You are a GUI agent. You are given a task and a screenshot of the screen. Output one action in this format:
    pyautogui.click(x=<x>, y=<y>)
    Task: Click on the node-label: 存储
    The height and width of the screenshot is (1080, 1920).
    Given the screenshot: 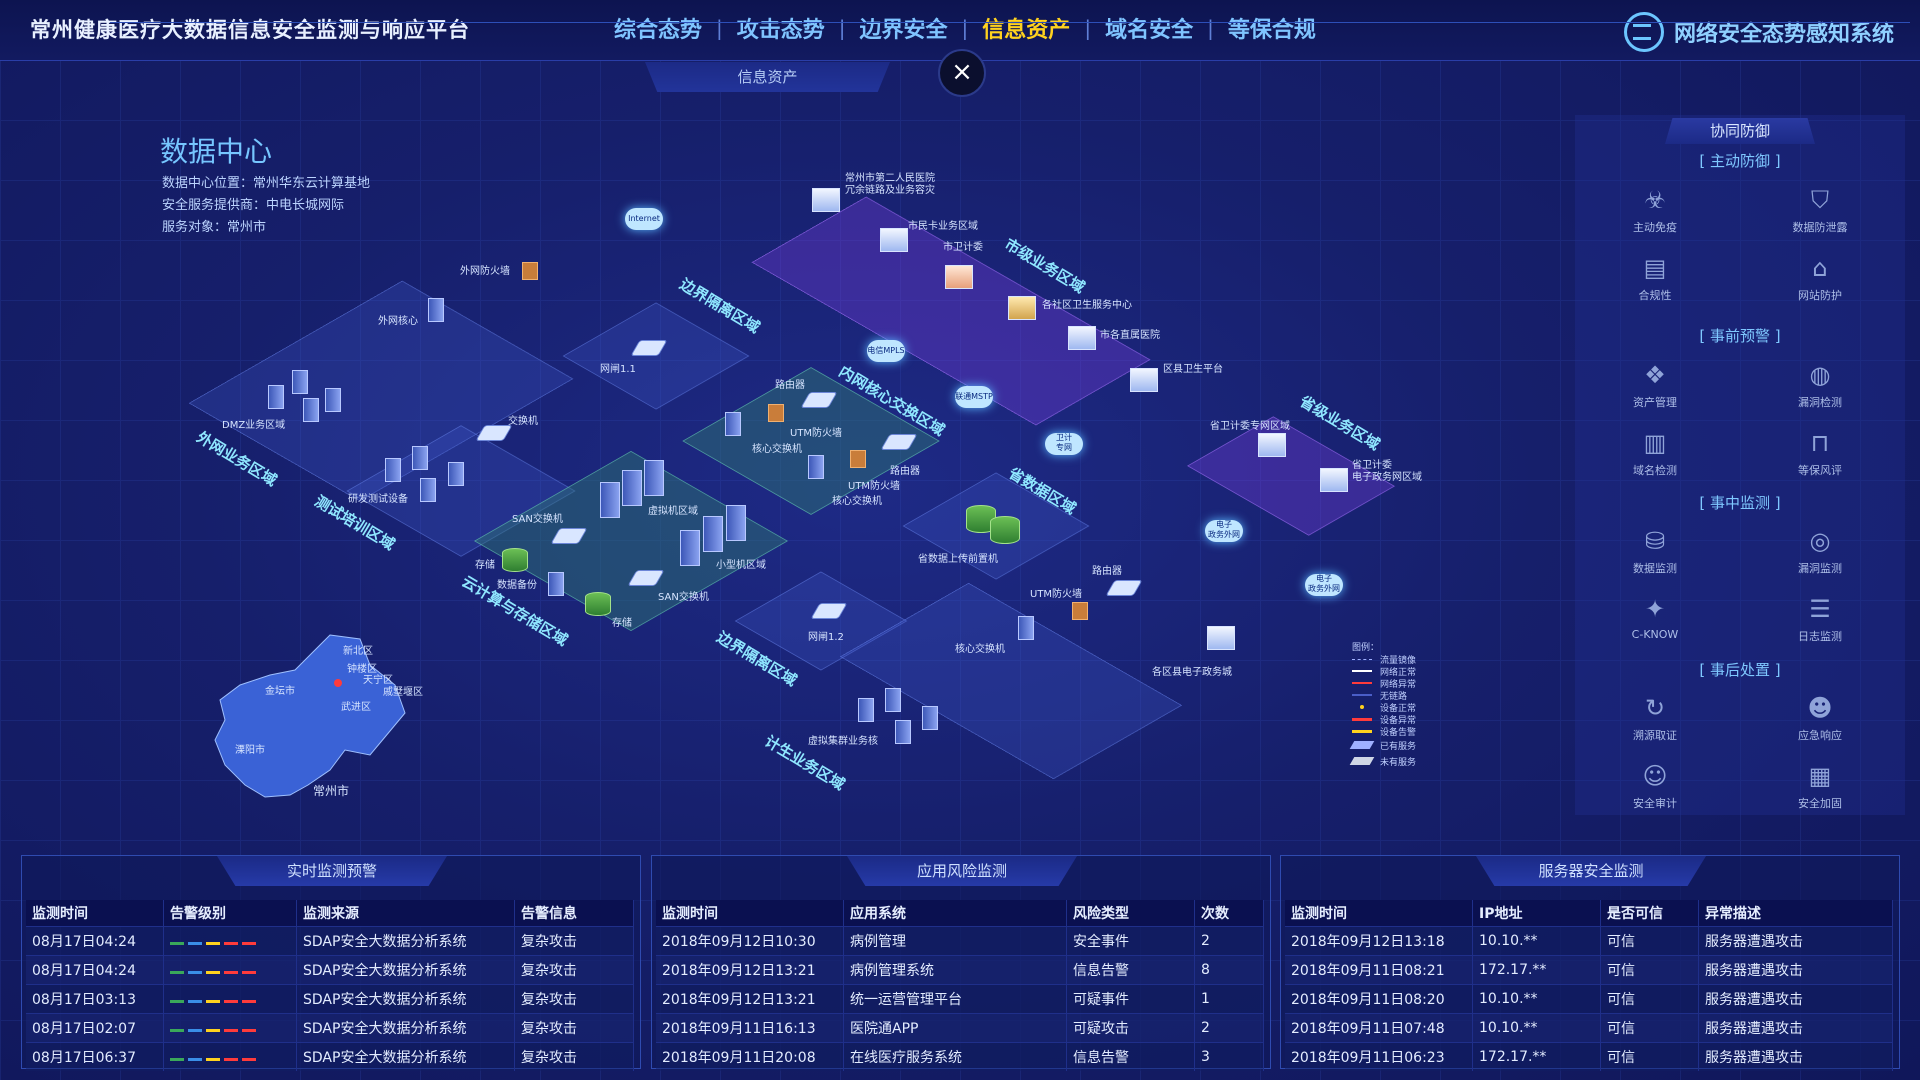 What is the action you would take?
    pyautogui.click(x=485, y=565)
    